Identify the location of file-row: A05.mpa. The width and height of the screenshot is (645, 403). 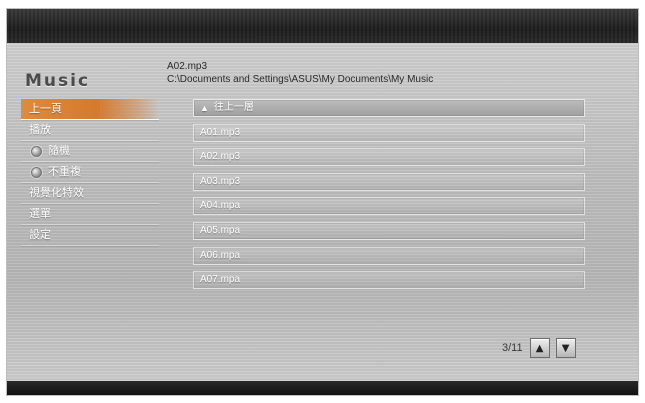
(389, 230).